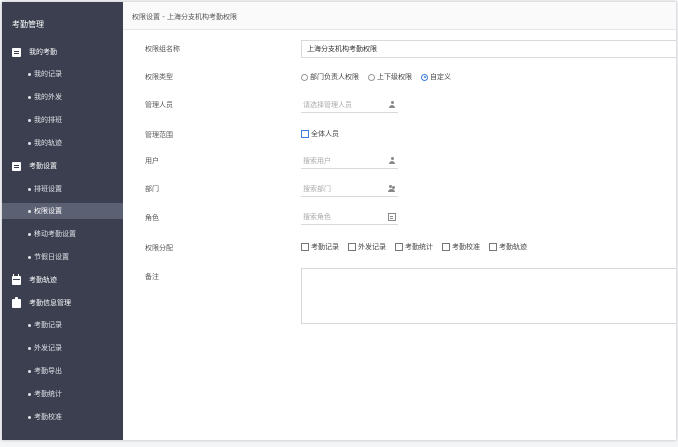 This screenshot has width=678, height=447. I want to click on scope-all-checkbox: 全体人员, so click(320, 134).